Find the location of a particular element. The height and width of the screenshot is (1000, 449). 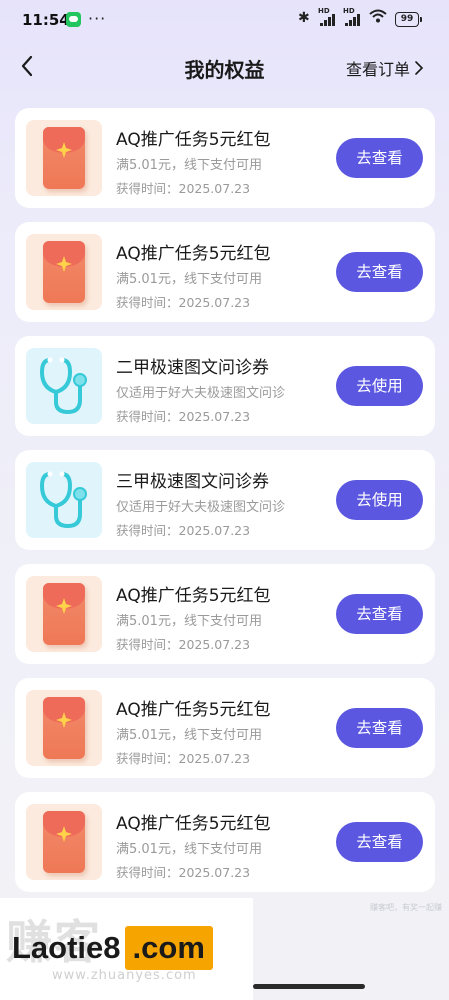

status-bar: 11:54 ··· ✱ HD HD 99 is located at coordinates (224, 20).